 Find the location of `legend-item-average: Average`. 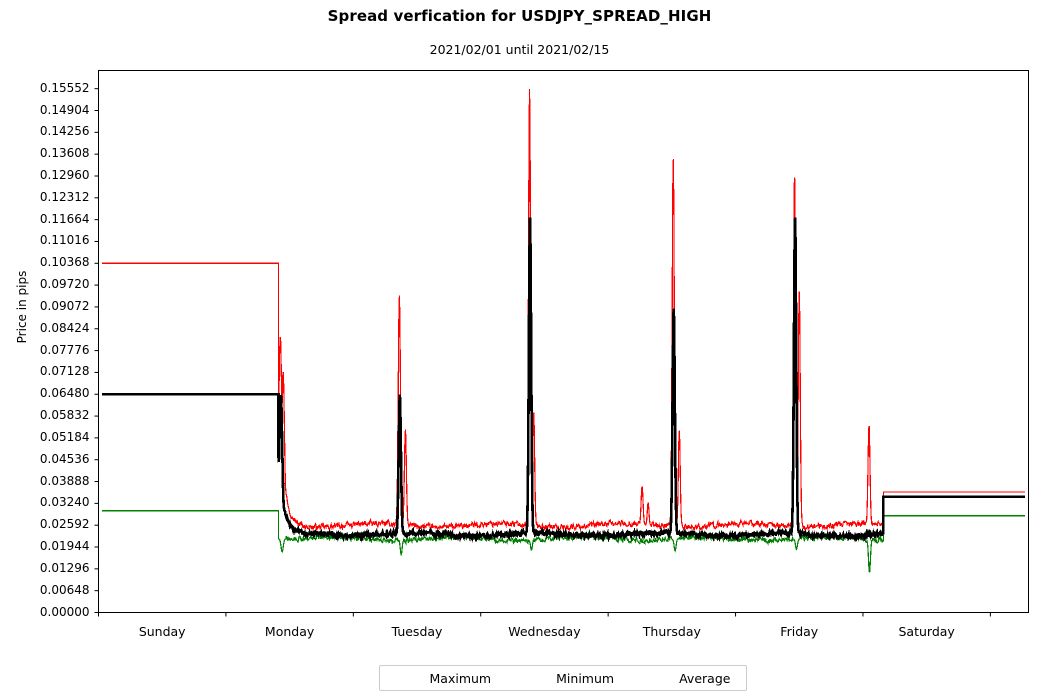

legend-item-average: Average is located at coordinates (687, 678).